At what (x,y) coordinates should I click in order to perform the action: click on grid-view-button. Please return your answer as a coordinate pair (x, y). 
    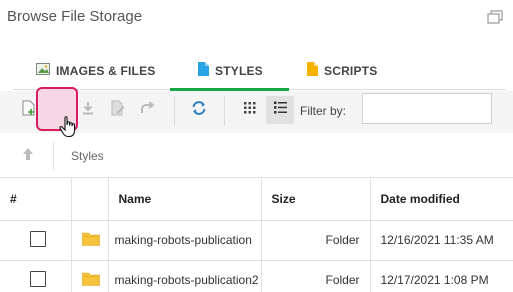
    Looking at the image, I should click on (250, 110).